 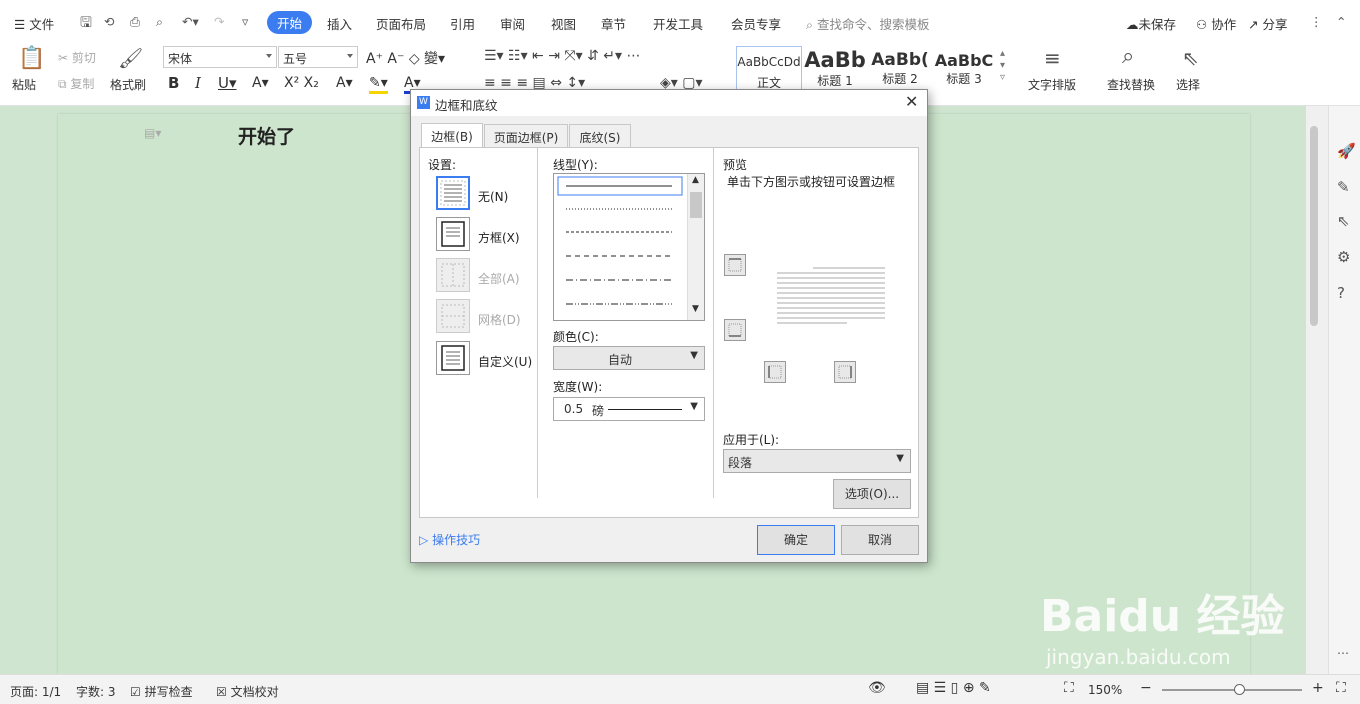 I want to click on save-icon: 🖫, so click(x=86, y=24).